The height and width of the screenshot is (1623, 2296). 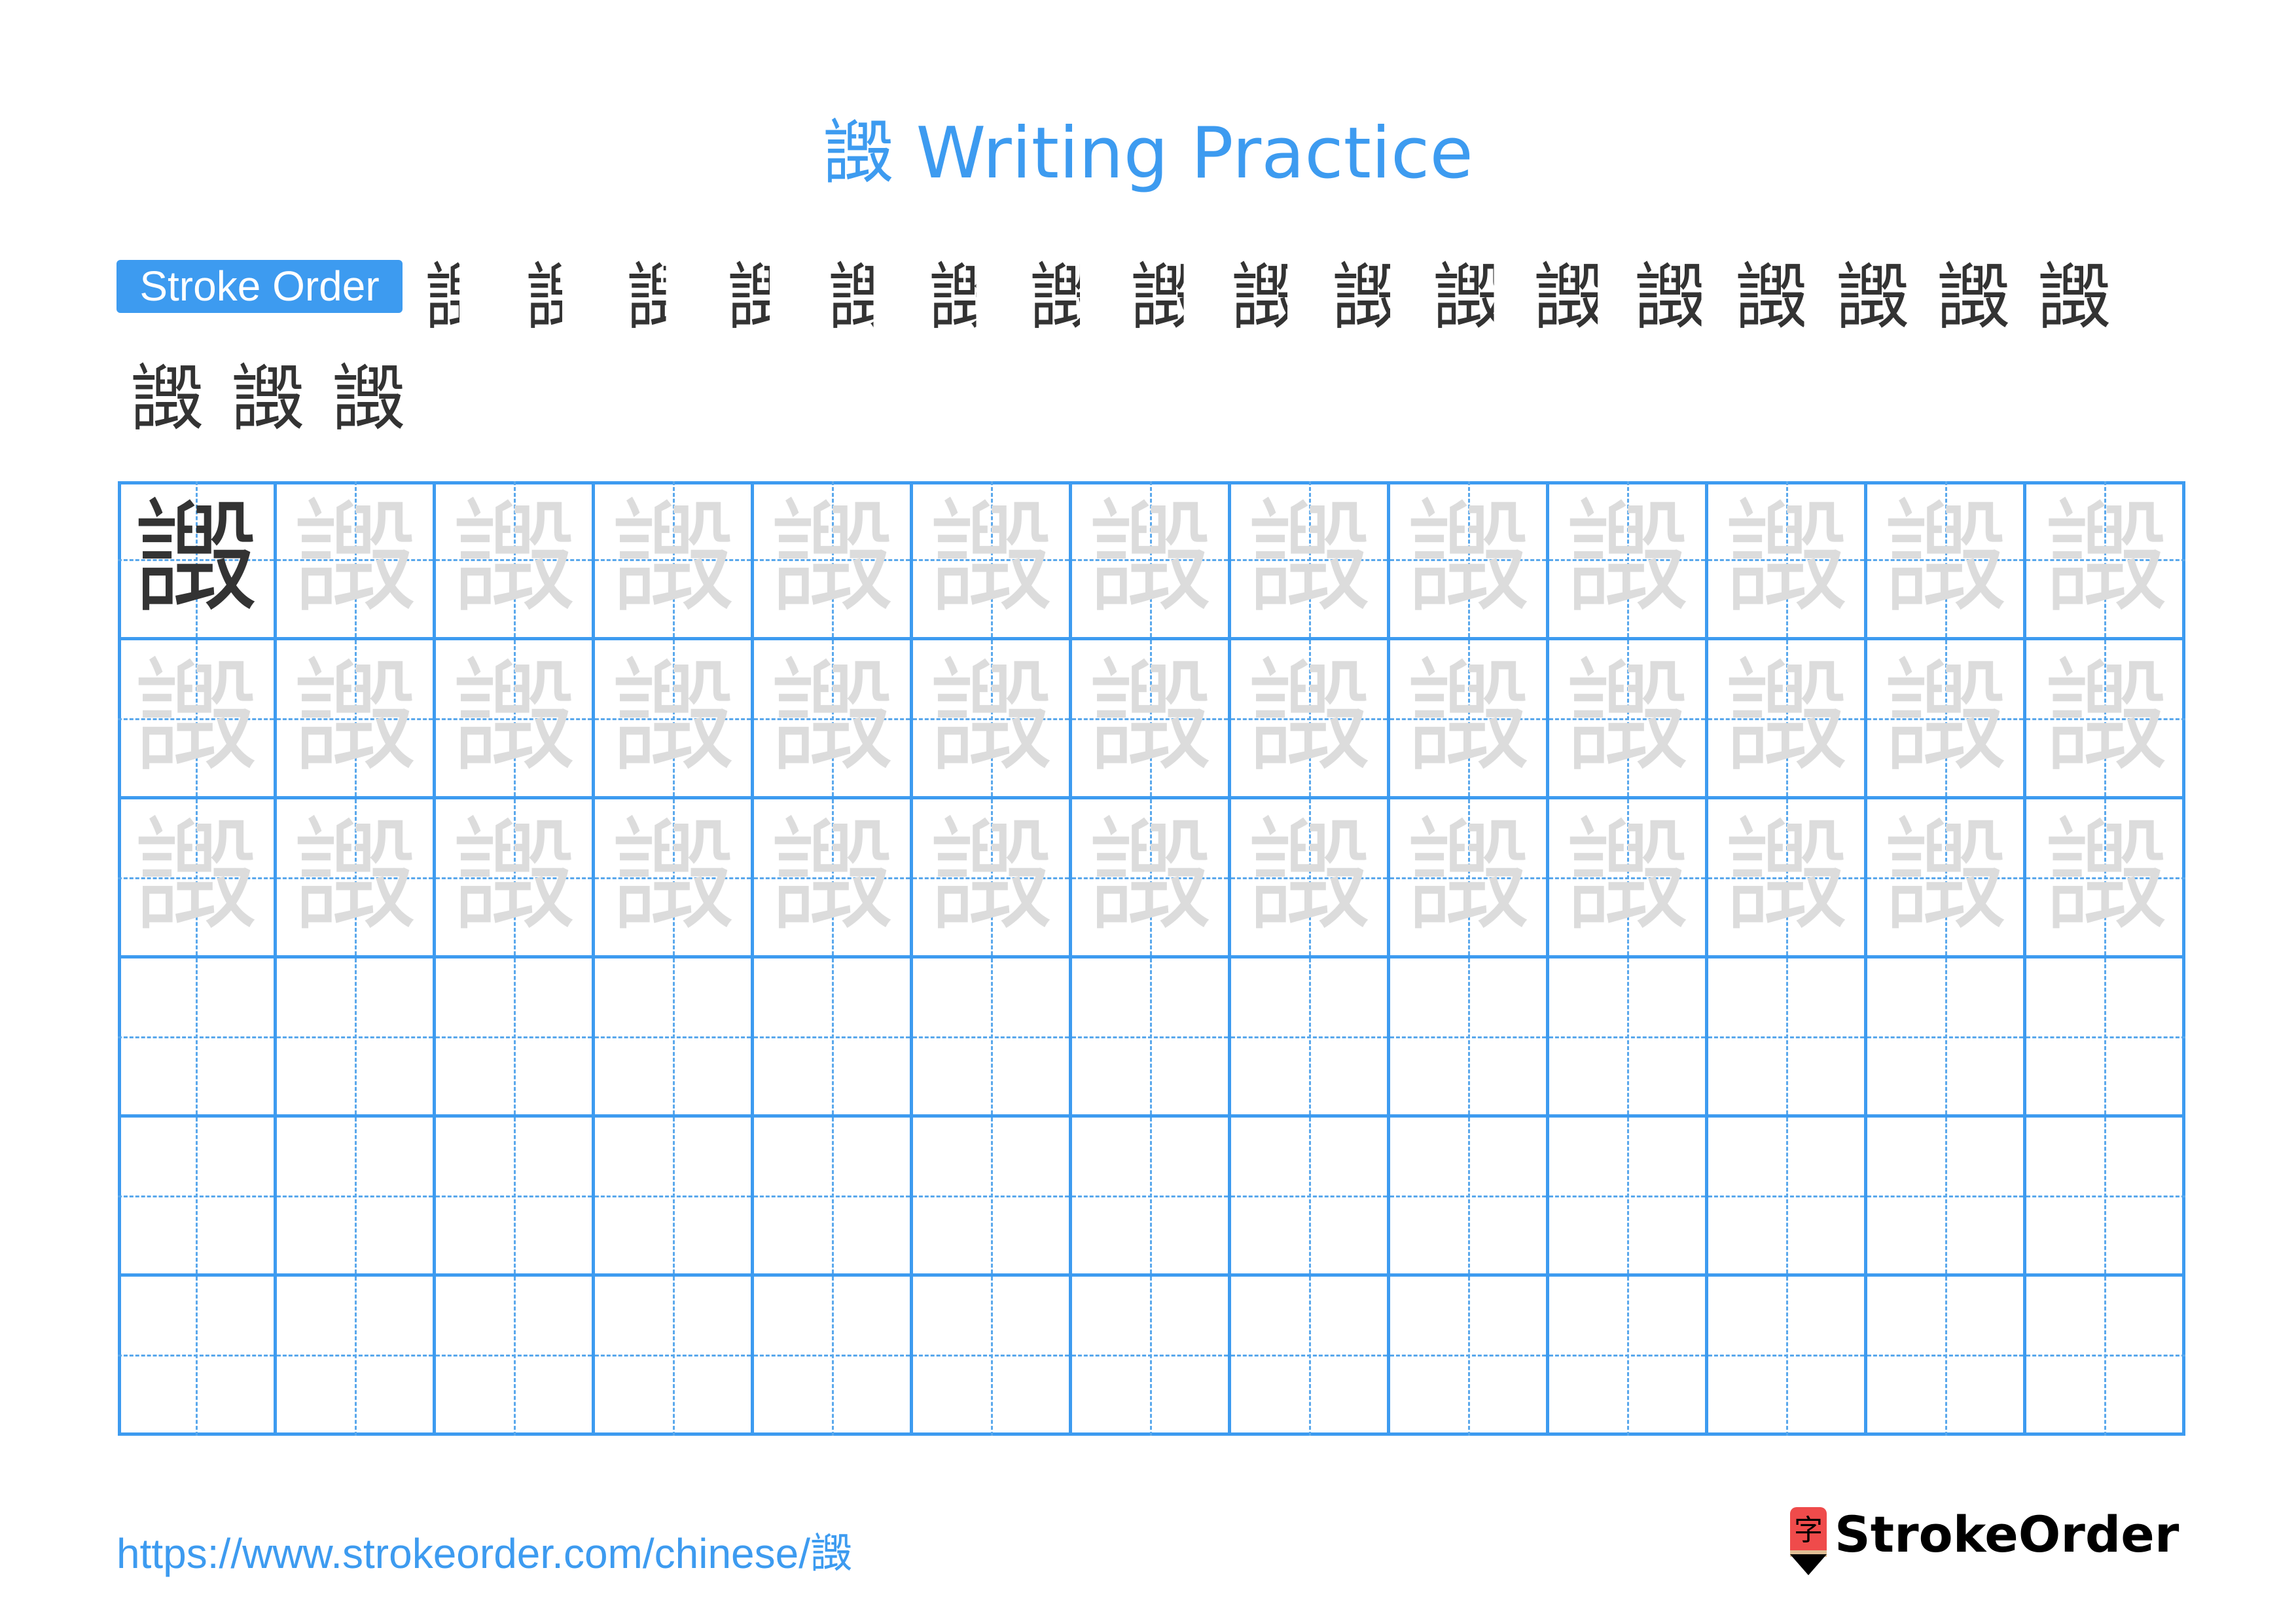 What do you see at coordinates (167, 399) in the screenshot?
I see `stroke-step-18: 譭` at bounding box center [167, 399].